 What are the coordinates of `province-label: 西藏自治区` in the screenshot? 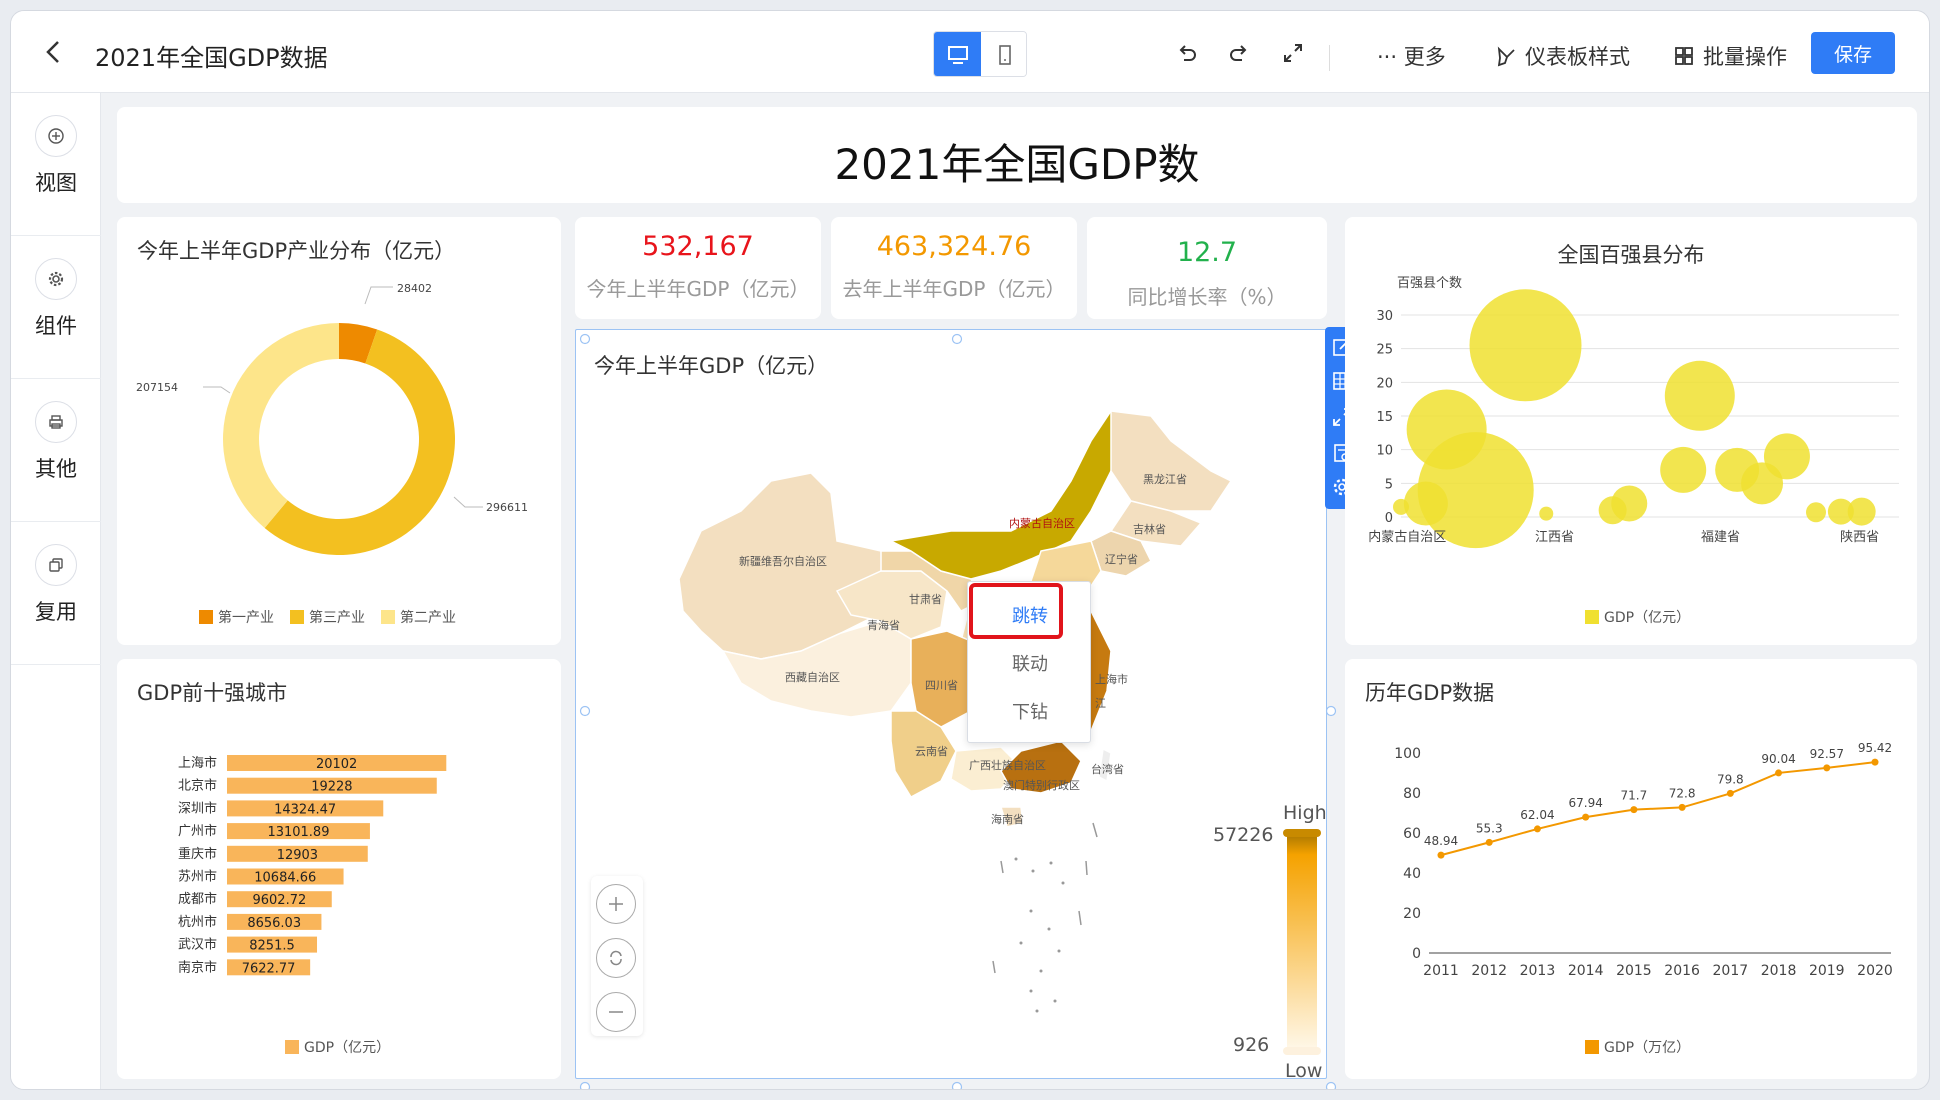 It's located at (812, 677).